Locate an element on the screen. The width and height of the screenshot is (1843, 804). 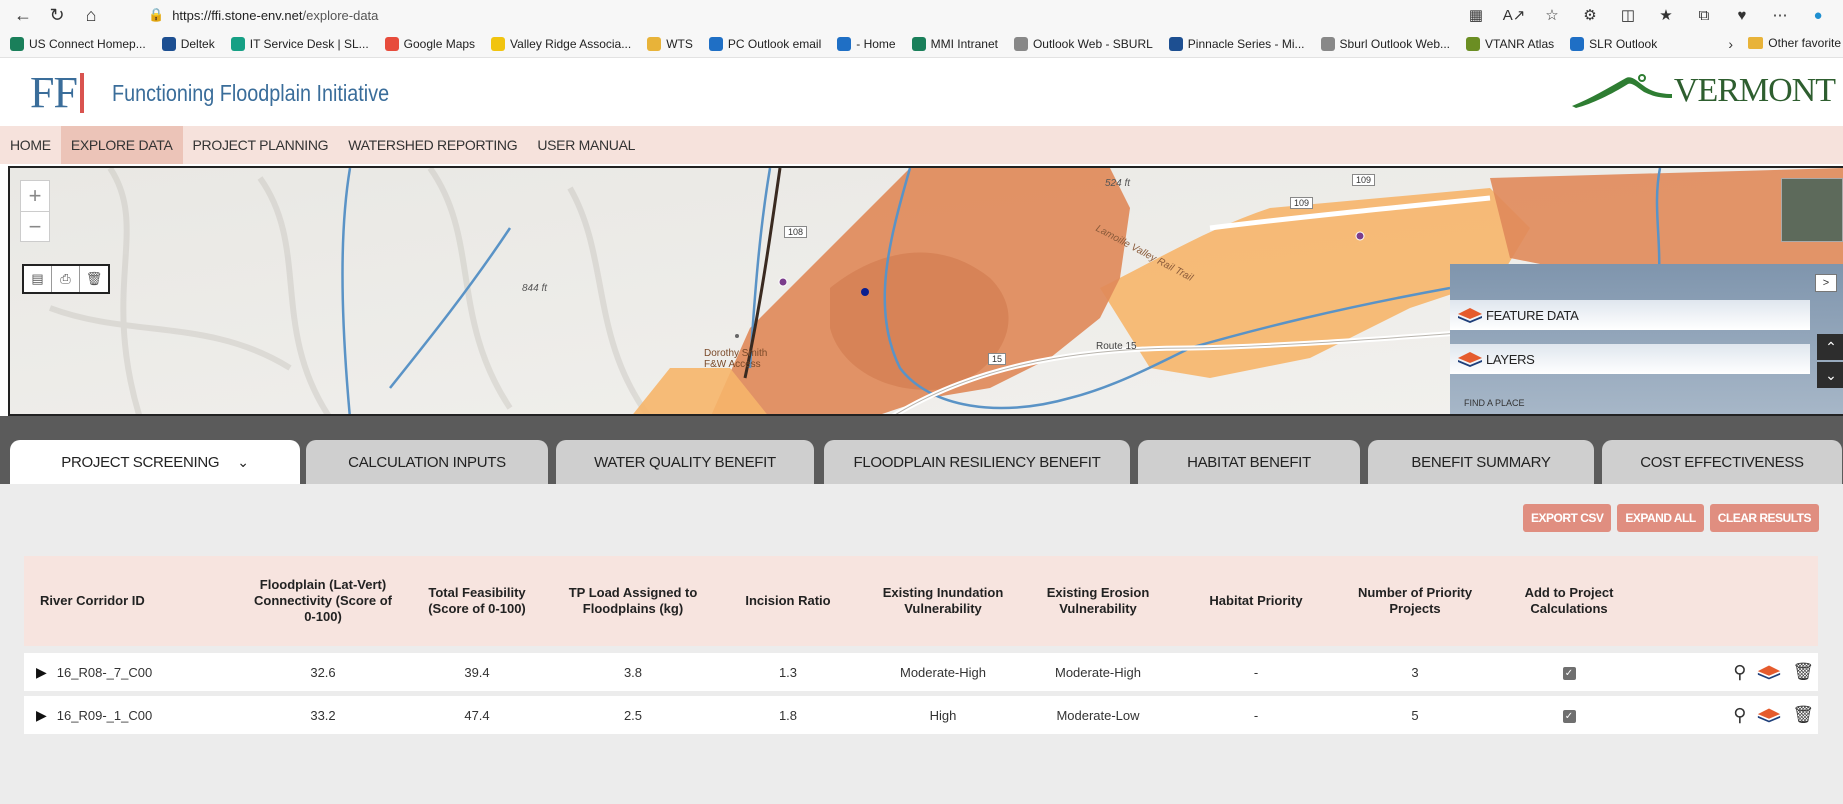
zoom-in-icon: + is located at coordinates (35, 196).